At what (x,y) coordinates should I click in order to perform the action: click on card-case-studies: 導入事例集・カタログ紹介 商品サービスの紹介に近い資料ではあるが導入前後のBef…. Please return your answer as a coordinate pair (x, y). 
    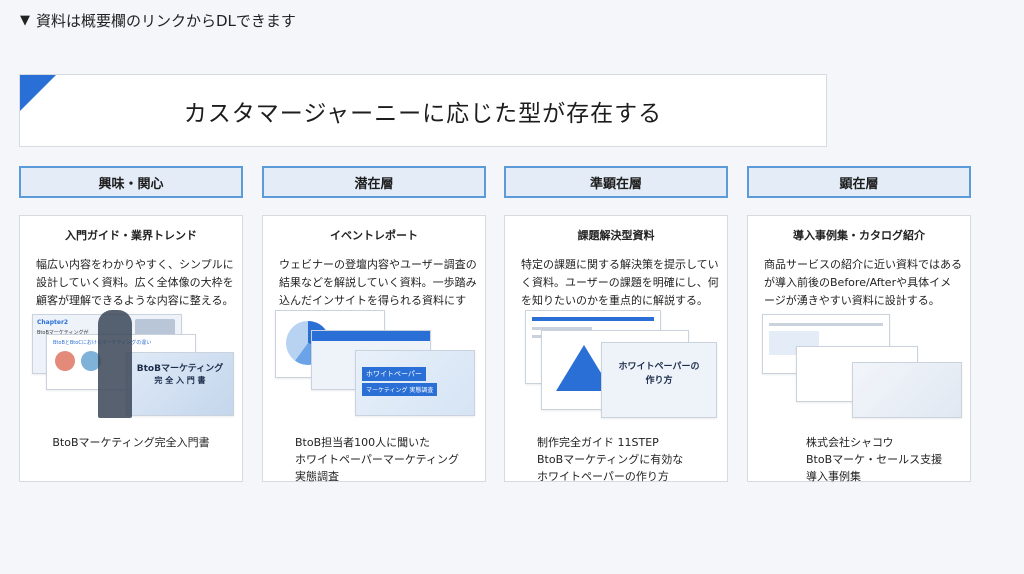
    Looking at the image, I should click on (859, 349).